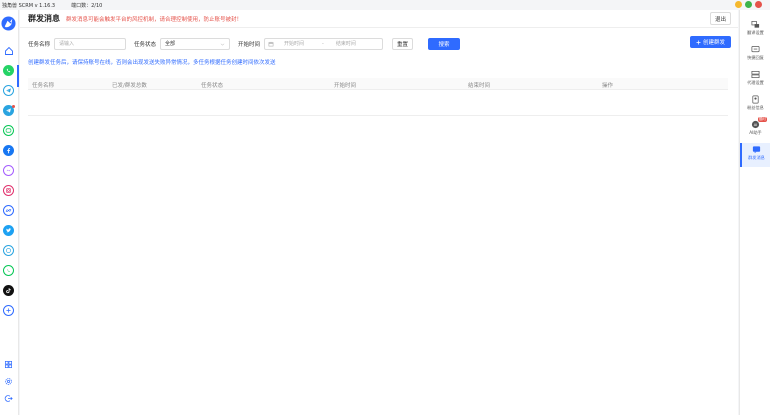 The height and width of the screenshot is (415, 770). Describe the element at coordinates (8, 250) in the screenshot. I see `chat-app-icon` at that location.